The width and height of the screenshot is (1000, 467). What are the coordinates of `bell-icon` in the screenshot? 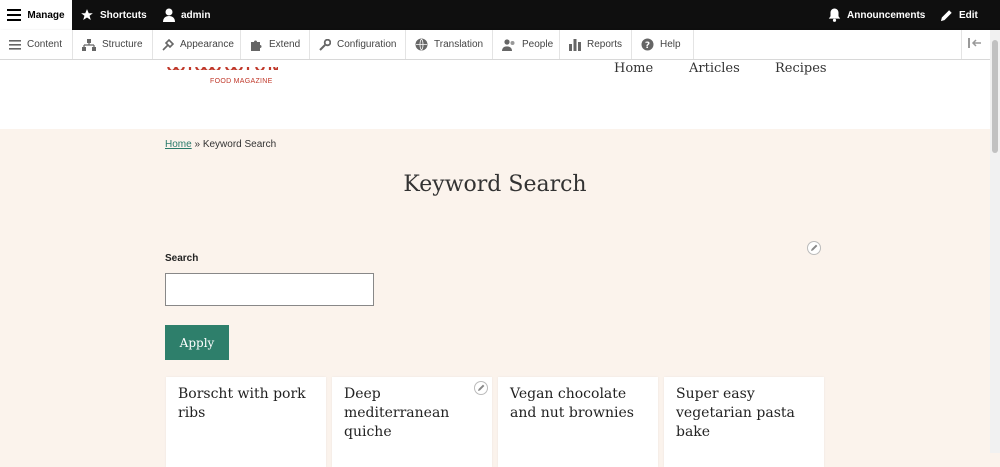 It's located at (834, 15).